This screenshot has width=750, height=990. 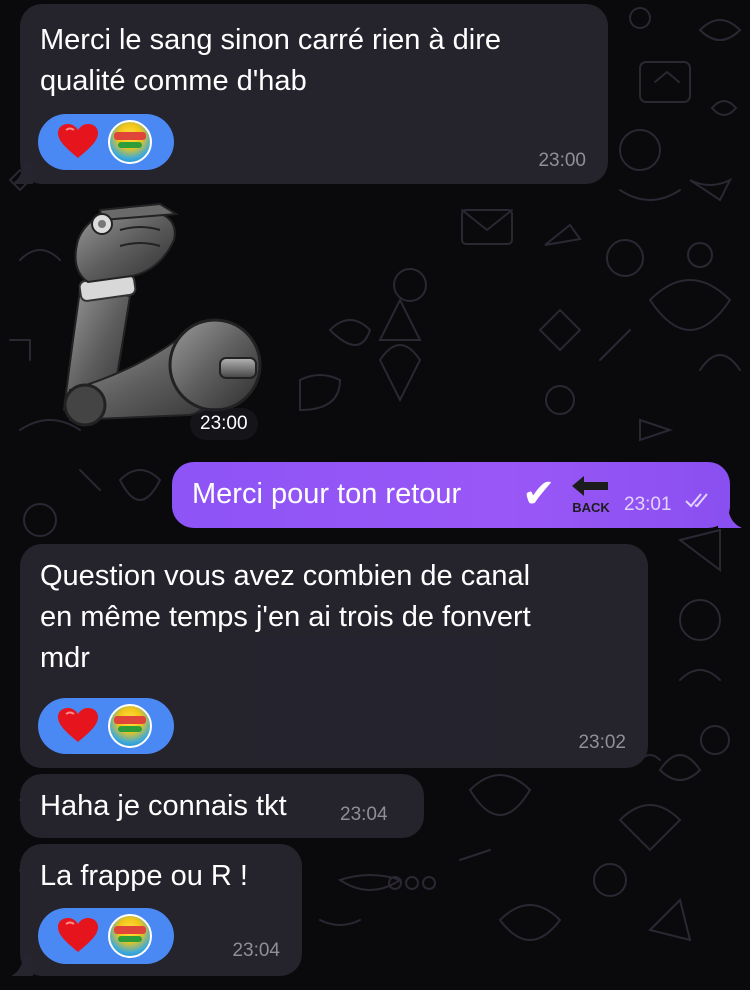 What do you see at coordinates (327, 494) in the screenshot?
I see `message-text: Merci pour ton retour` at bounding box center [327, 494].